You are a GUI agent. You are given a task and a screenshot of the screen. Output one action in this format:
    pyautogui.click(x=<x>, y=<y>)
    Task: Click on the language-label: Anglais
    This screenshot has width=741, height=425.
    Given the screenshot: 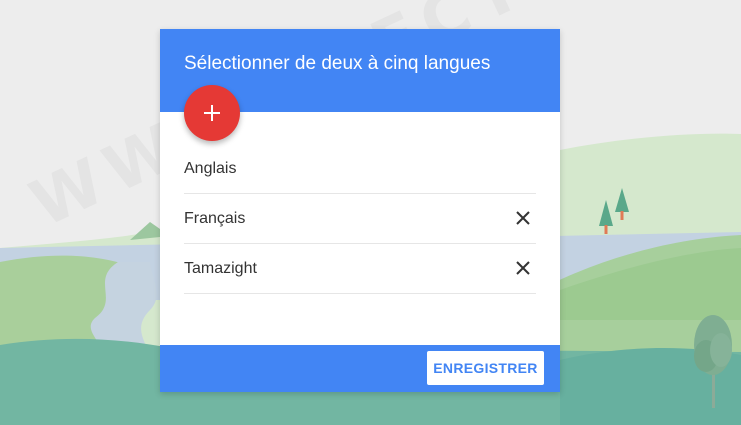 What is the action you would take?
    pyautogui.click(x=210, y=168)
    